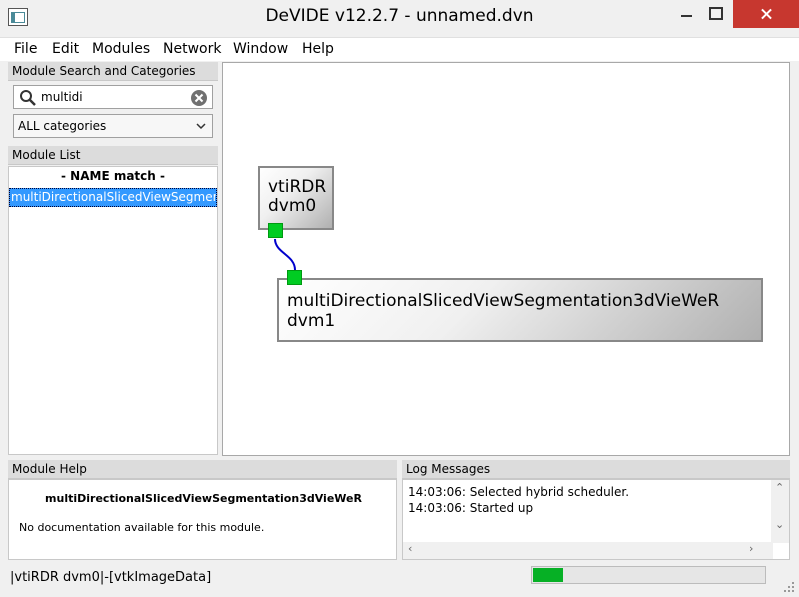 Image resolution: width=799 pixels, height=597 pixels. I want to click on menu-bar: File Edit Modules Network Window Help, so click(399, 49).